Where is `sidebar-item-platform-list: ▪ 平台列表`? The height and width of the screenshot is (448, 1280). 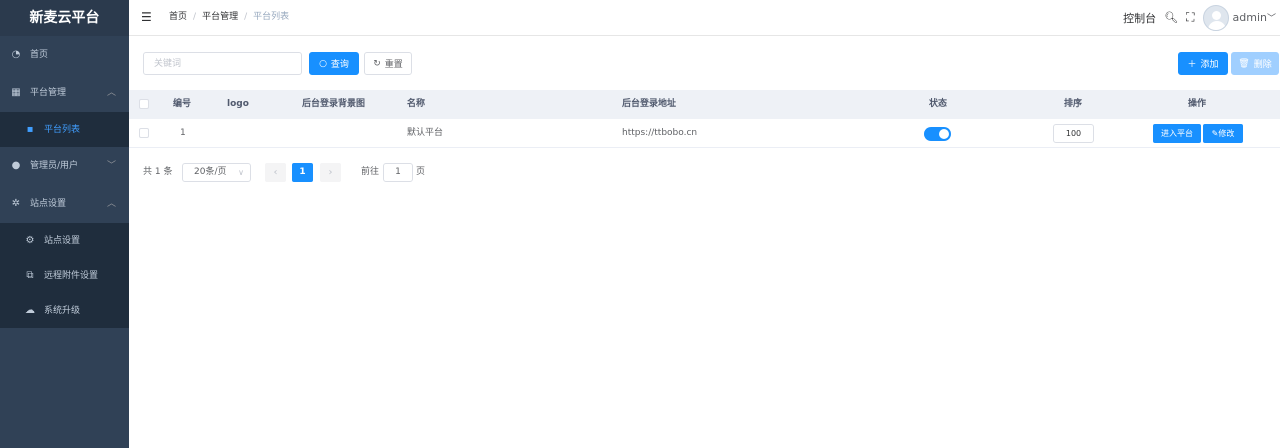
sidebar-item-platform-list: ▪ 平台列表 is located at coordinates (64, 129).